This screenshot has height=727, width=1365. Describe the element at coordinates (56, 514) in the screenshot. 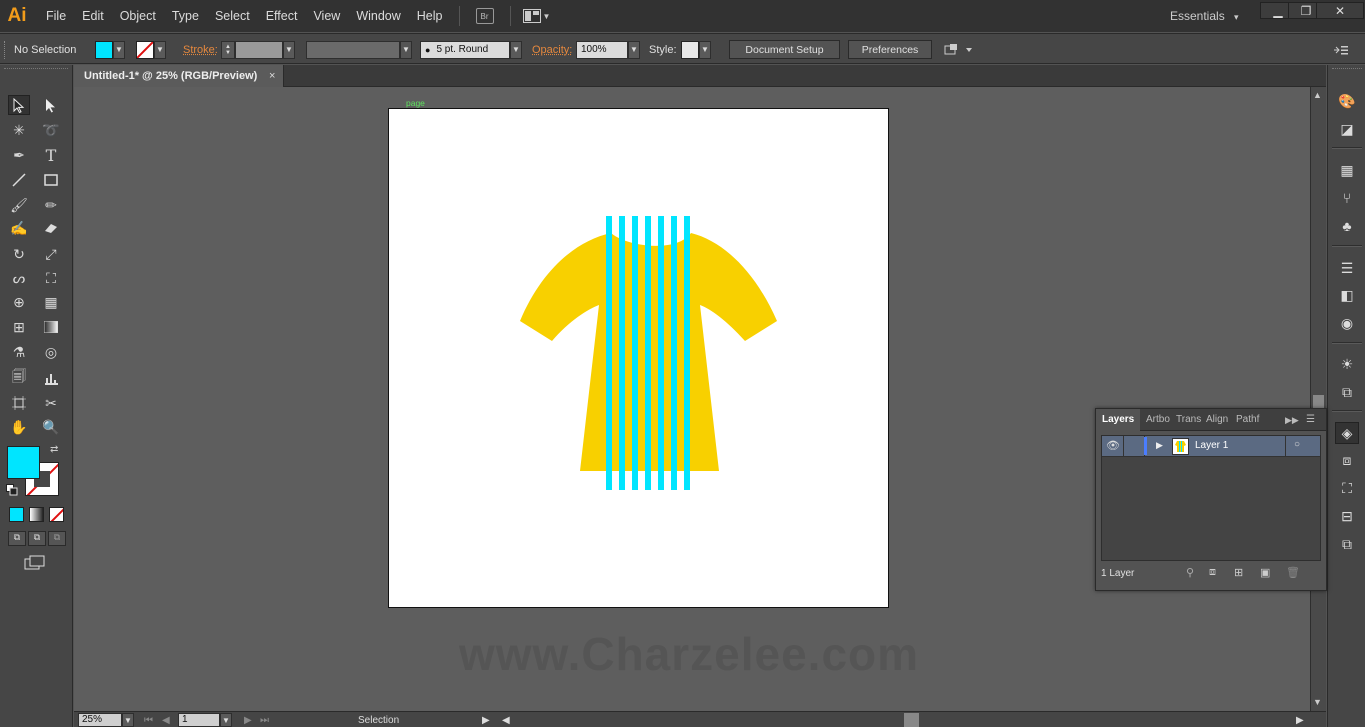

I see `none-mode-button` at that location.